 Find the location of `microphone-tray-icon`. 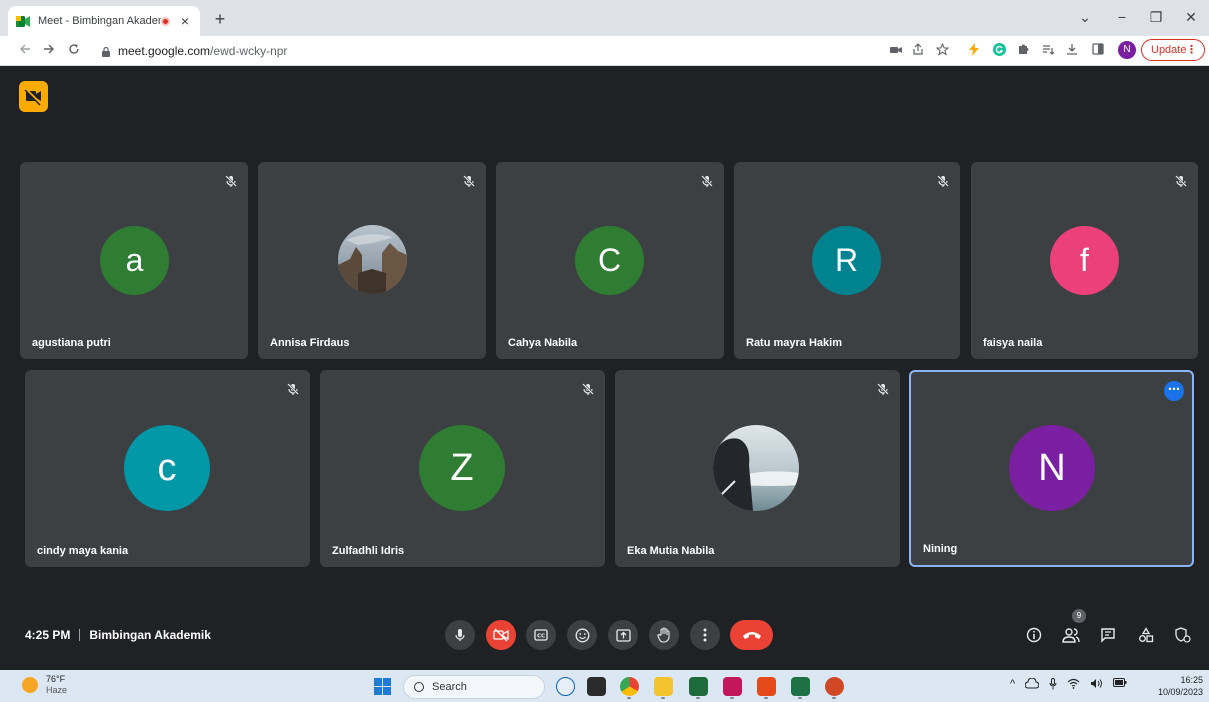

microphone-tray-icon is located at coordinates (1053, 685).